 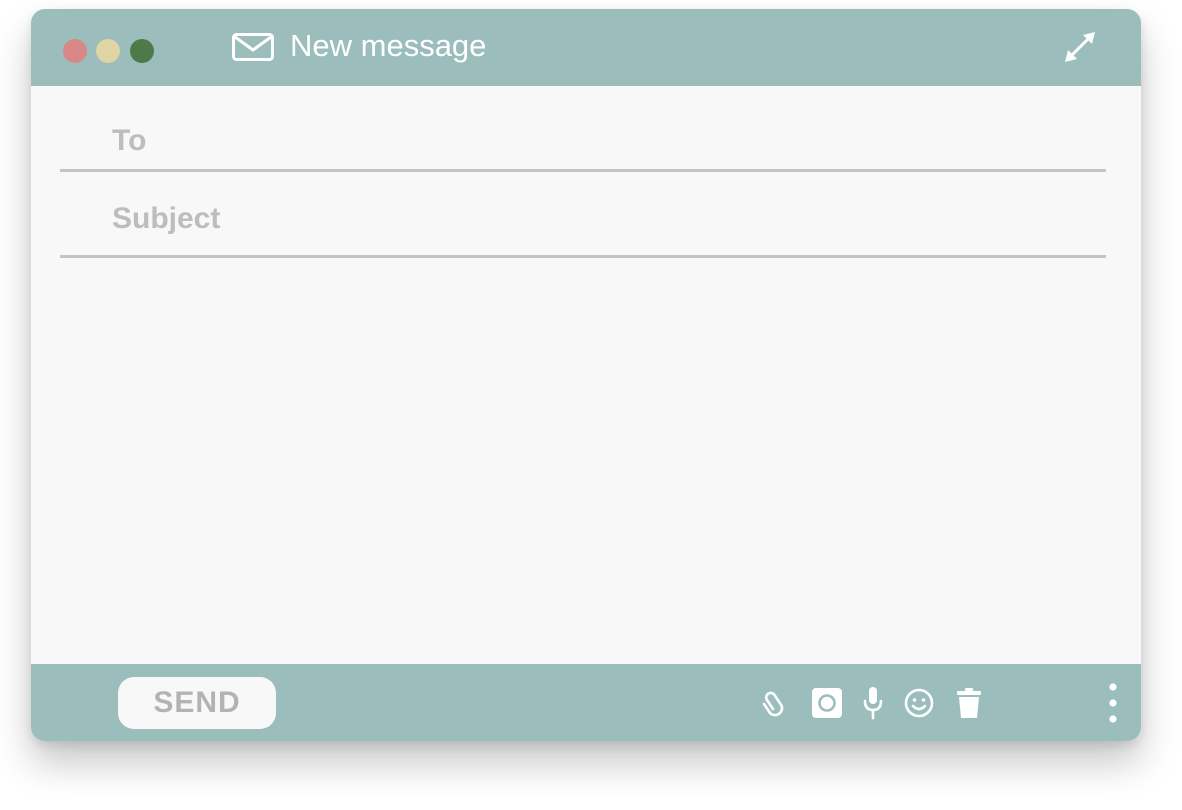 What do you see at coordinates (1113, 703) in the screenshot?
I see `more-vertical-icon` at bounding box center [1113, 703].